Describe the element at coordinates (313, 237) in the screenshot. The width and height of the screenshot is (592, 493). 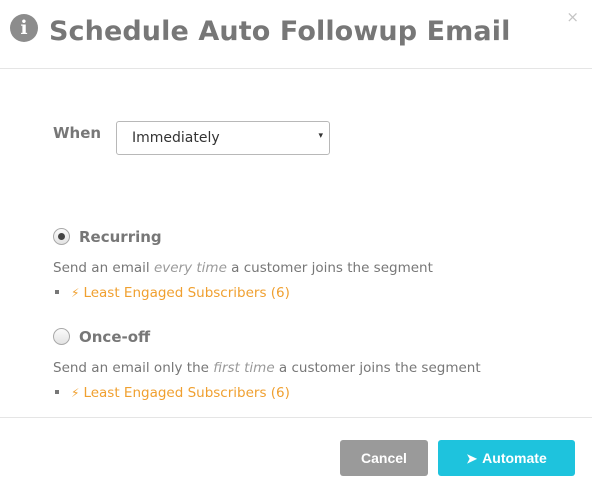
I see `recurring-radio-row: Recurring` at that location.